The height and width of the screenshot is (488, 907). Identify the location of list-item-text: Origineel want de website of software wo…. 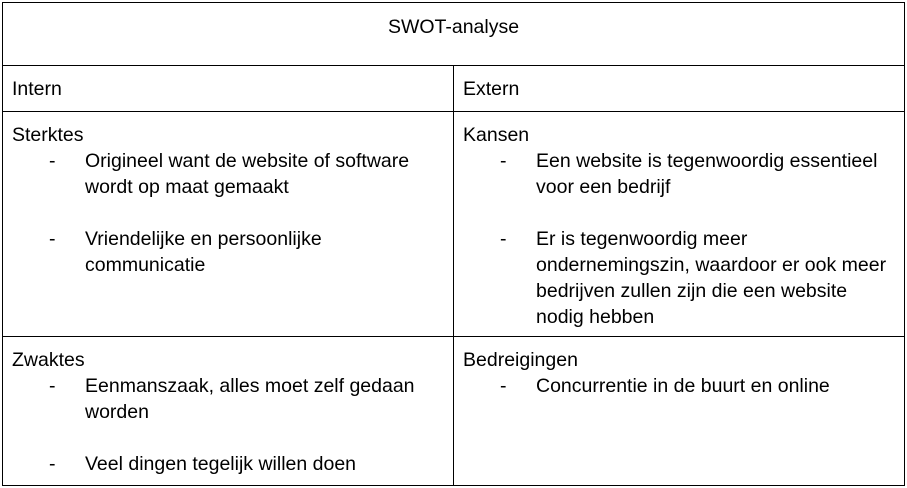
(247, 174).